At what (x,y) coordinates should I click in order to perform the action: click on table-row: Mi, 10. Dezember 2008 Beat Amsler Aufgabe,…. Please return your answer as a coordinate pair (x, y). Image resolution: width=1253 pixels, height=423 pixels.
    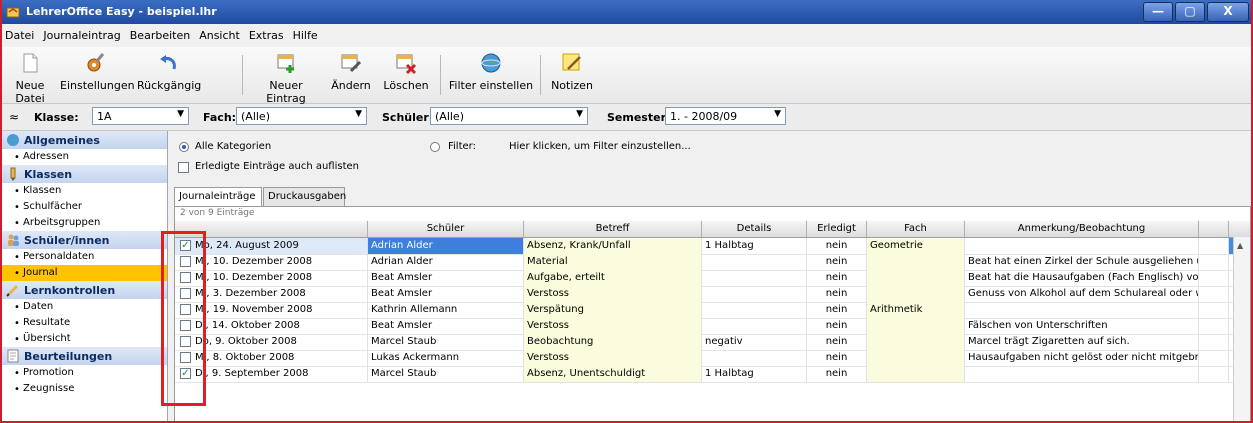
    Looking at the image, I should click on (712, 278).